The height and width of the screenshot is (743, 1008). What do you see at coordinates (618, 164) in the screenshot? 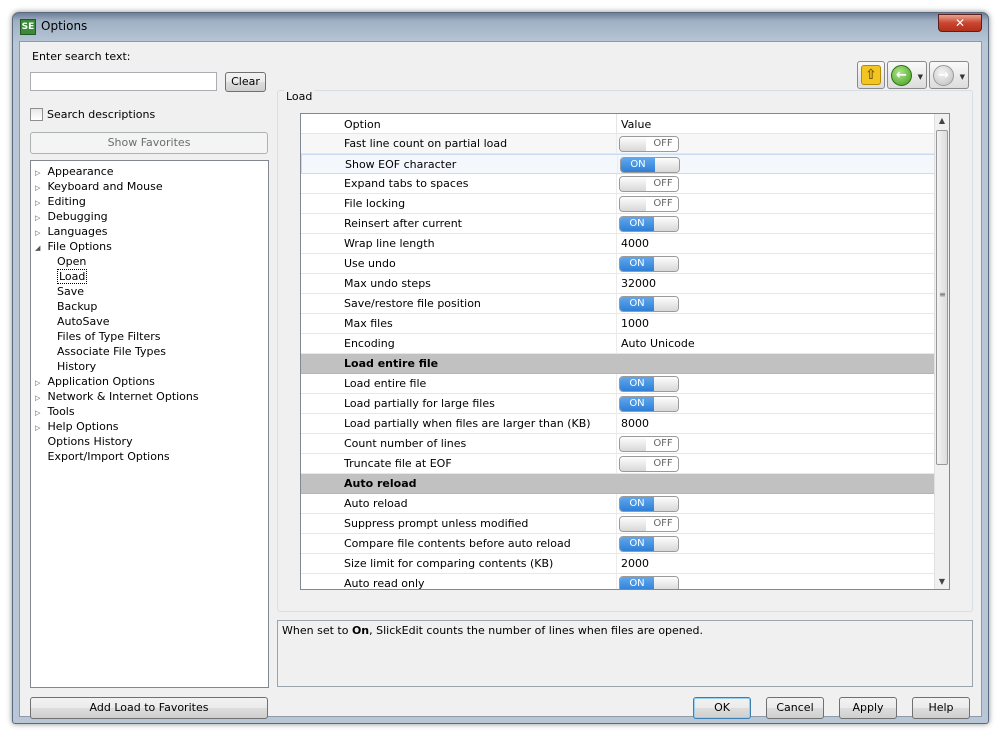
I see `grid-row: Show EOF character ON` at bounding box center [618, 164].